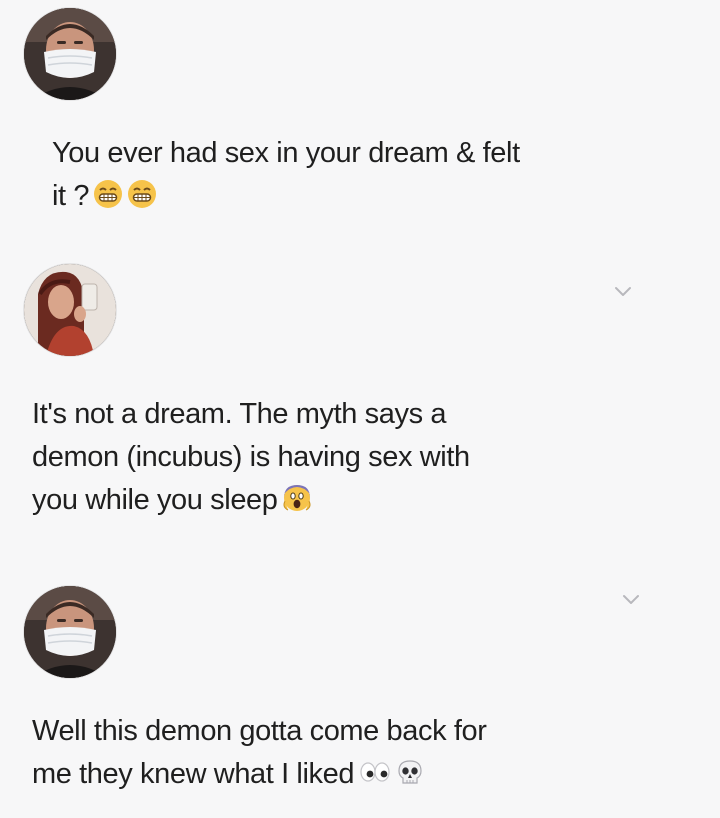  Describe the element at coordinates (70, 310) in the screenshot. I see `woman-selfie-avatar` at that location.